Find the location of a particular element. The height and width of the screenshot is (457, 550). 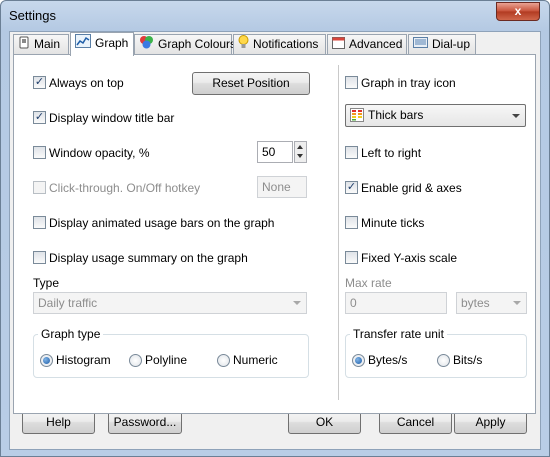

display-title-bar-checkbox: ✓ is located at coordinates (39, 117).